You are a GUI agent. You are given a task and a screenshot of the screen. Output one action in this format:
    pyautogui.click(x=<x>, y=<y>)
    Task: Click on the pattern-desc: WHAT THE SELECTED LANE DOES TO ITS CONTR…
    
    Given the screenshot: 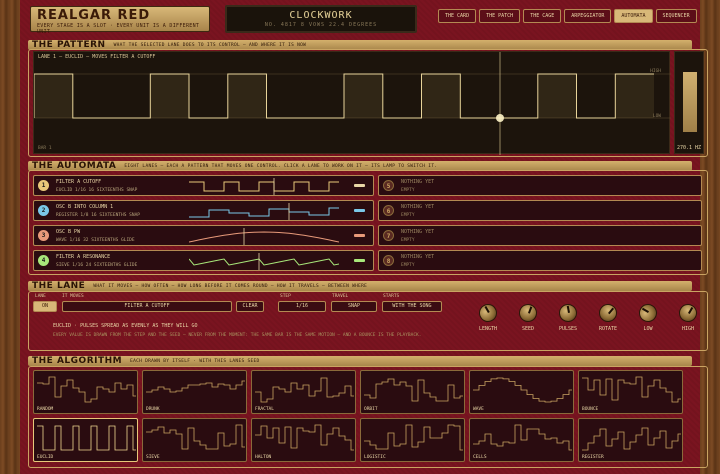 What is the action you would take?
    pyautogui.click(x=210, y=45)
    